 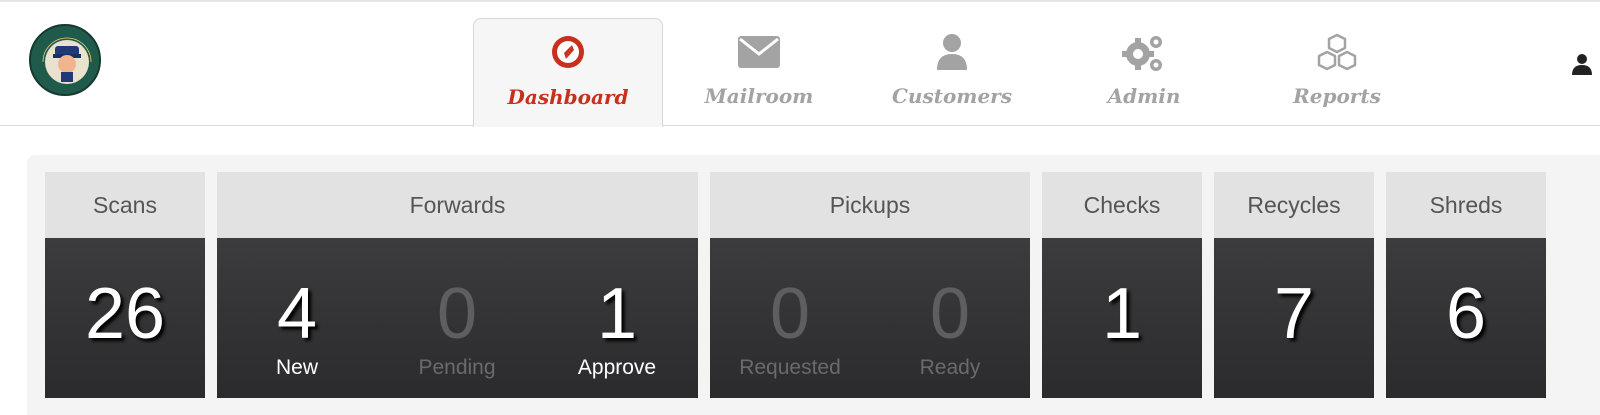 I want to click on gears-icon, so click(x=1142, y=53).